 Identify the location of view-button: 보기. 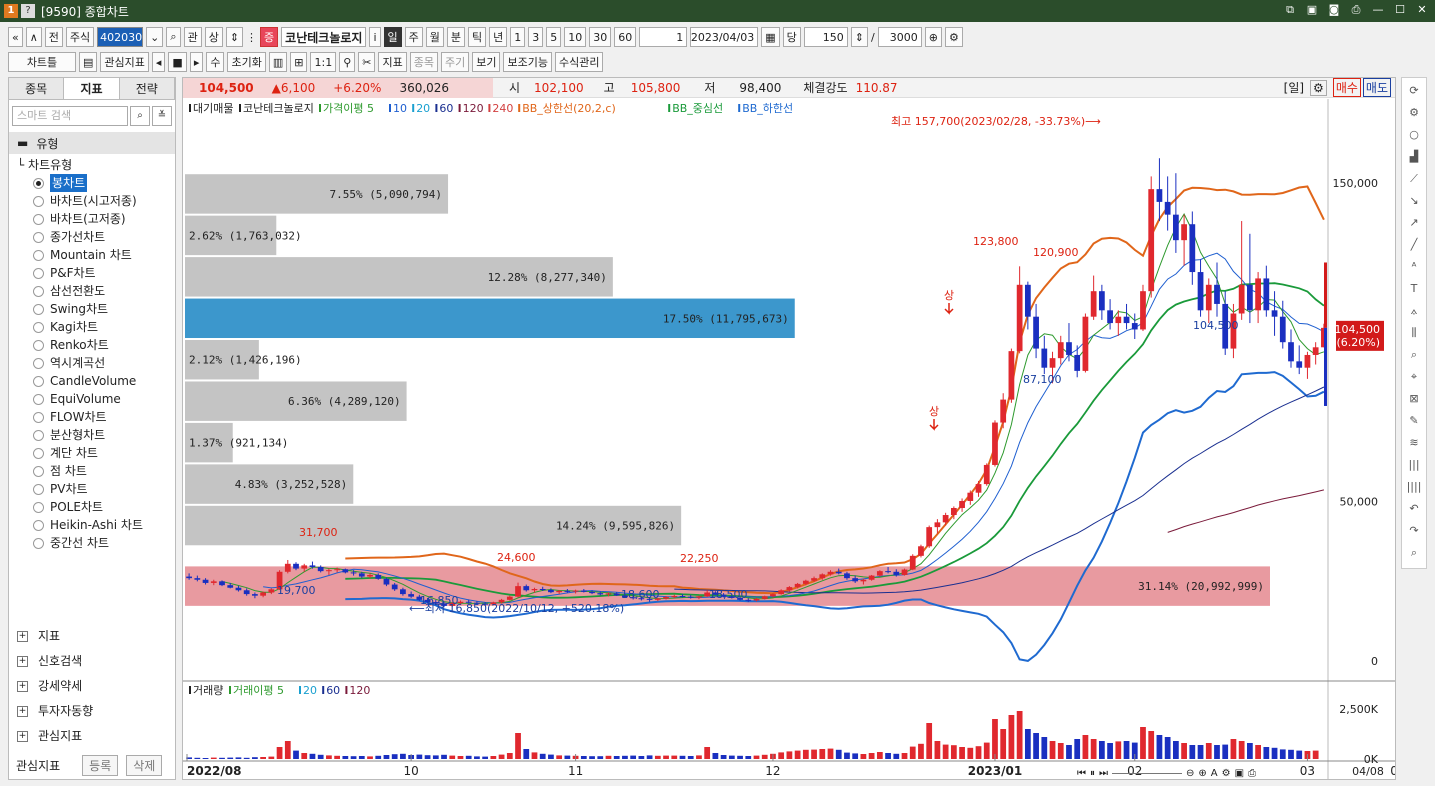
(486, 62).